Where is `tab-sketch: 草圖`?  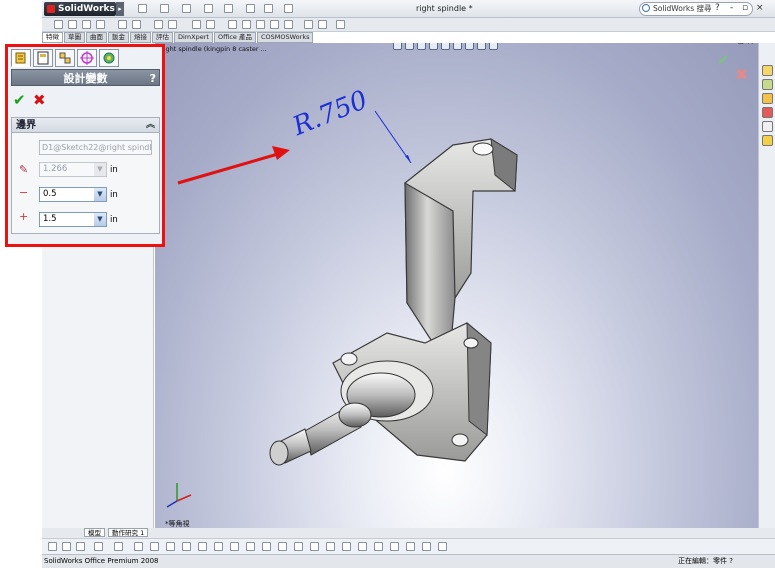 tab-sketch: 草圖 is located at coordinates (74, 37).